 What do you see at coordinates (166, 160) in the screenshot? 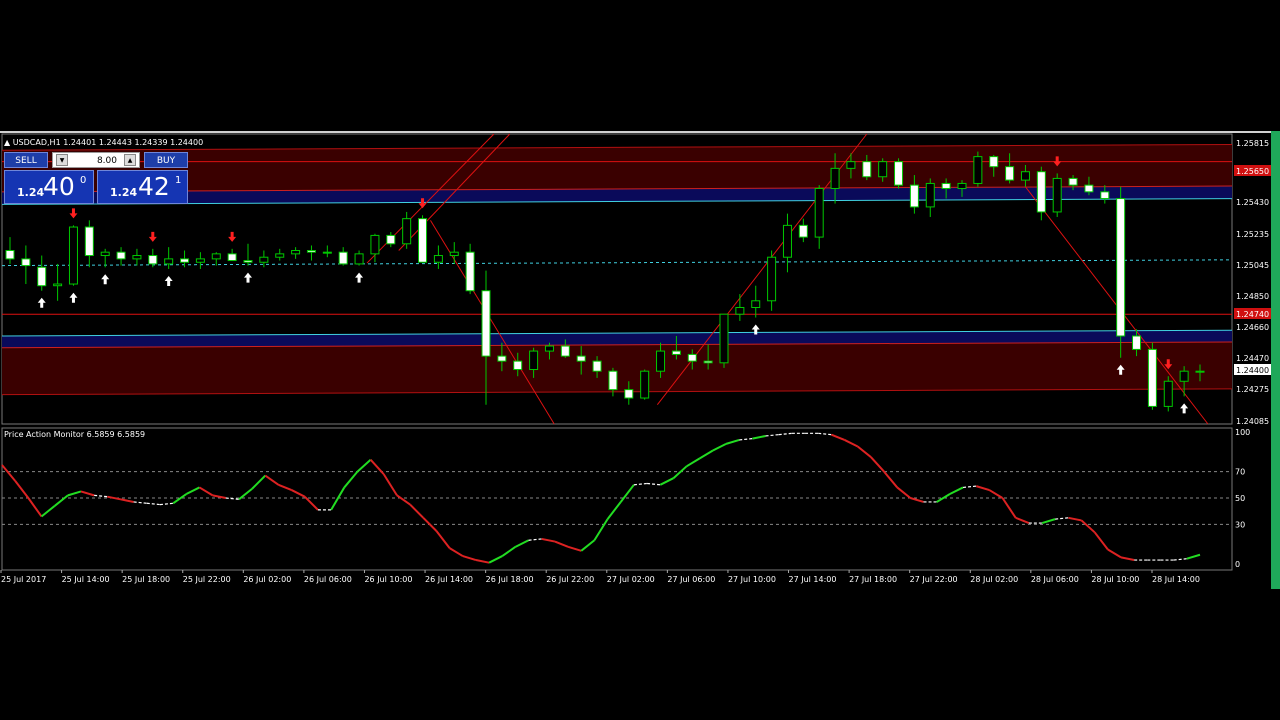
I see `buy-button: BUY` at bounding box center [166, 160].